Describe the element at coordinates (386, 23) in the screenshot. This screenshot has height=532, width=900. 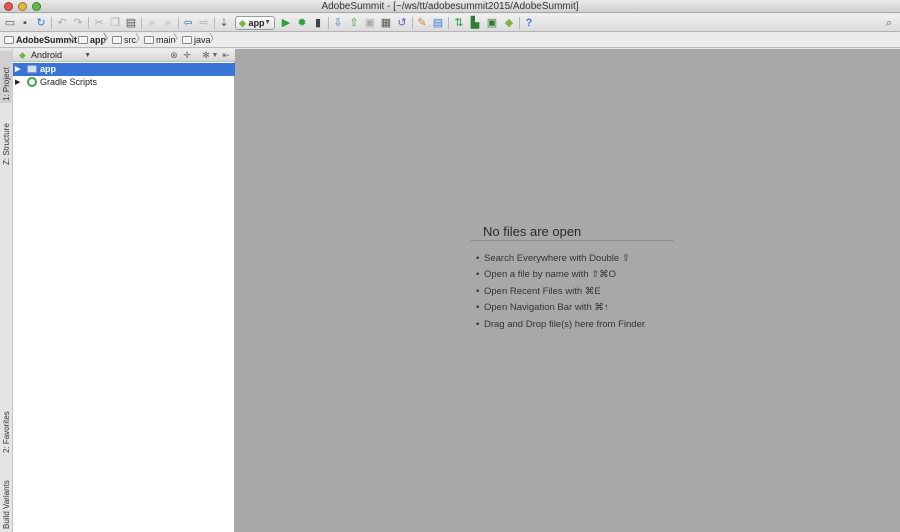
I see `vcs-history-icon: ▦` at that location.